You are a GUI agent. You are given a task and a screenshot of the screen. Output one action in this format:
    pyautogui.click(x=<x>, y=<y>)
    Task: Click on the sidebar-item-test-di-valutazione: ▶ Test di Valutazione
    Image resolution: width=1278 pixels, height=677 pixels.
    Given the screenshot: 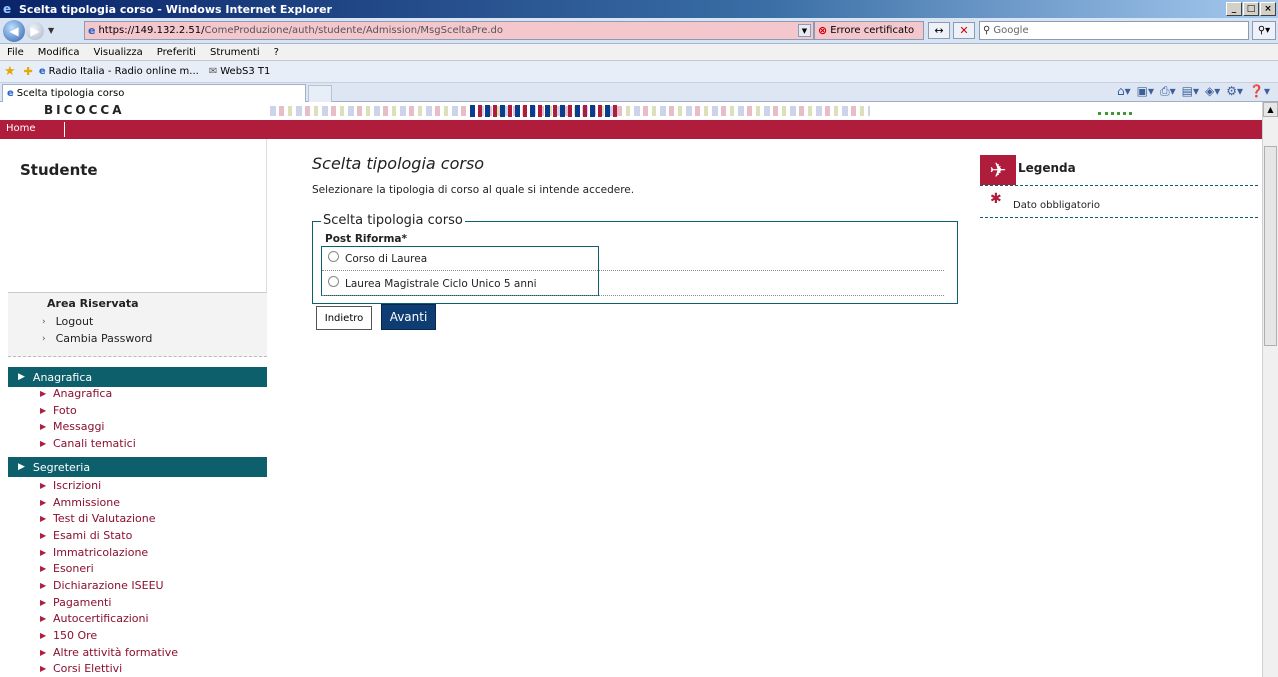 What is the action you would take?
    pyautogui.click(x=137, y=518)
    